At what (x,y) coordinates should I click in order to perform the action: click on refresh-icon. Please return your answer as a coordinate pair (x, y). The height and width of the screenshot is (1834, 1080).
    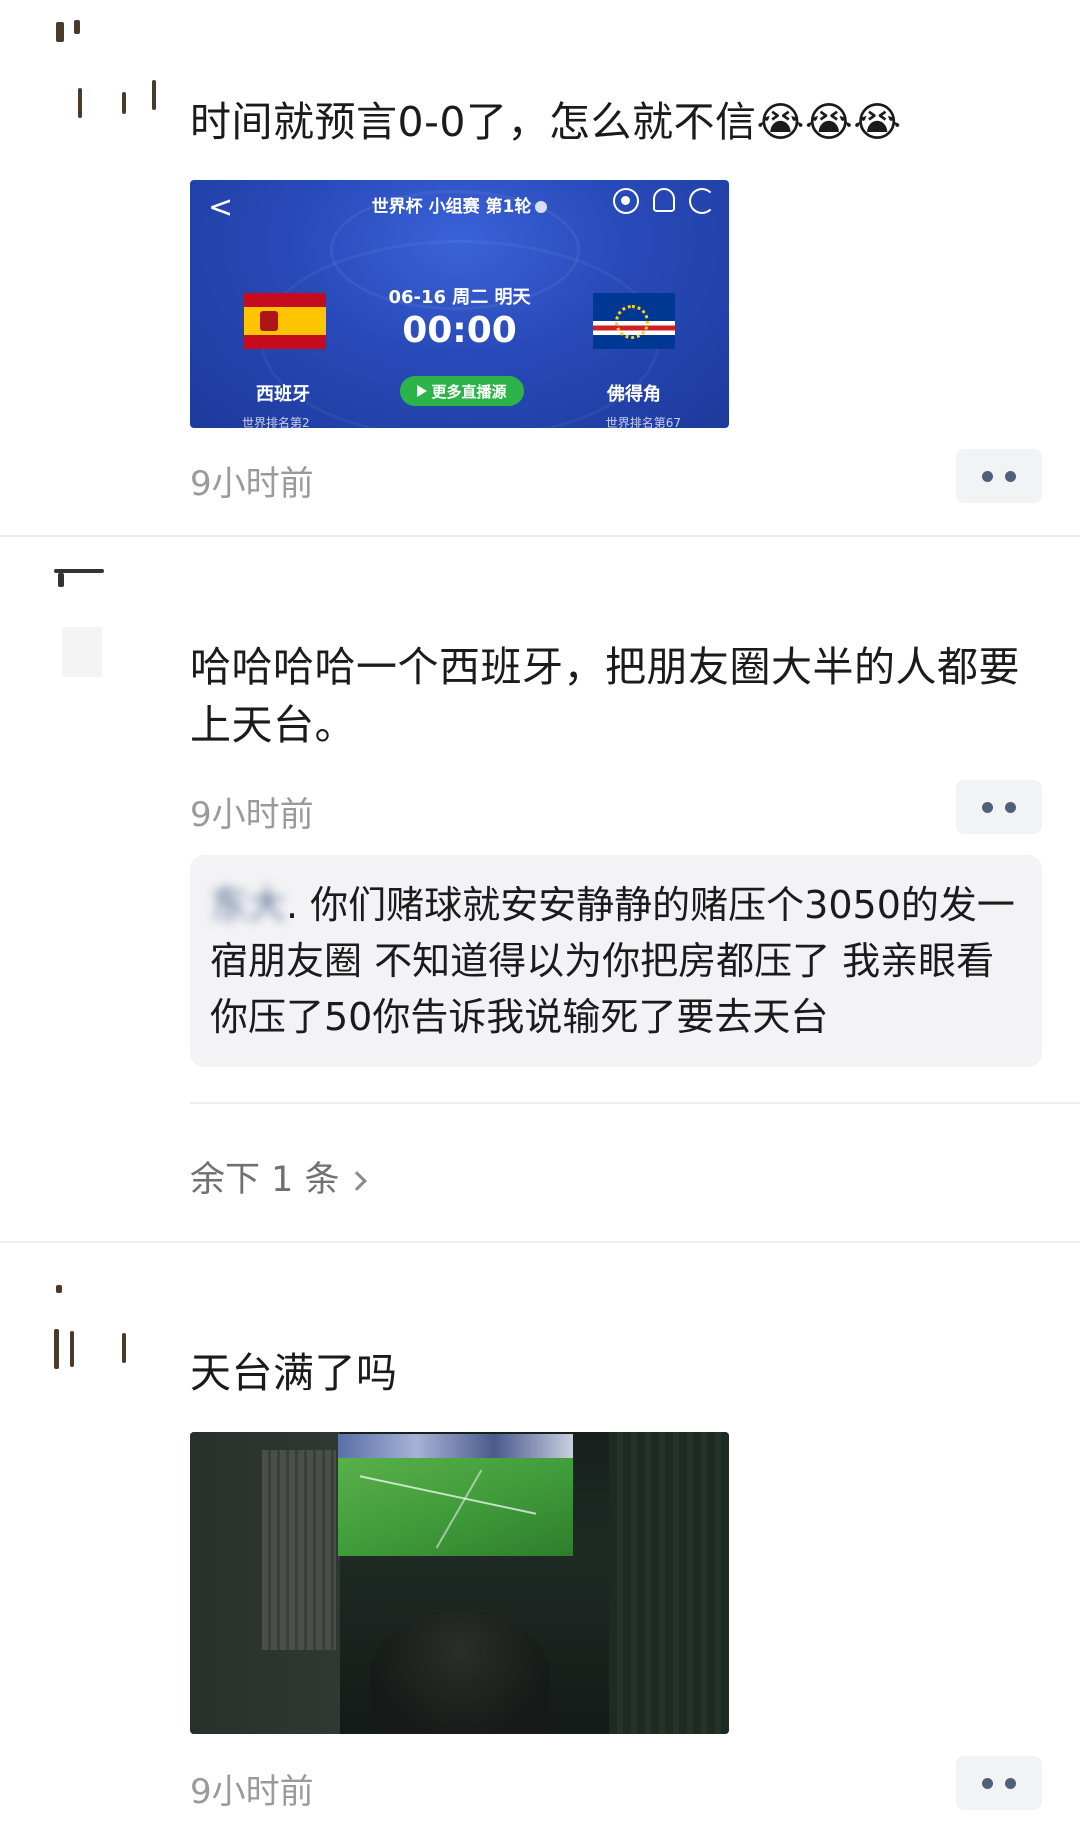
    Looking at the image, I should click on (702, 201).